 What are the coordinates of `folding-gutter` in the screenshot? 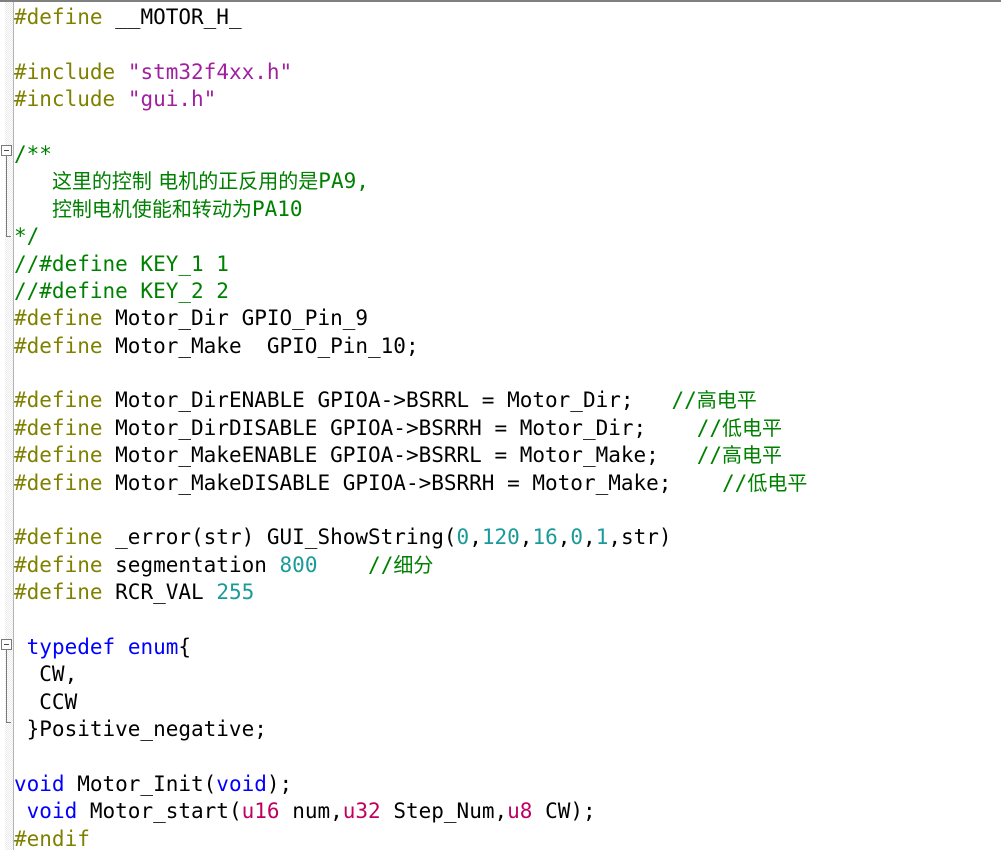 It's located at (7, 426).